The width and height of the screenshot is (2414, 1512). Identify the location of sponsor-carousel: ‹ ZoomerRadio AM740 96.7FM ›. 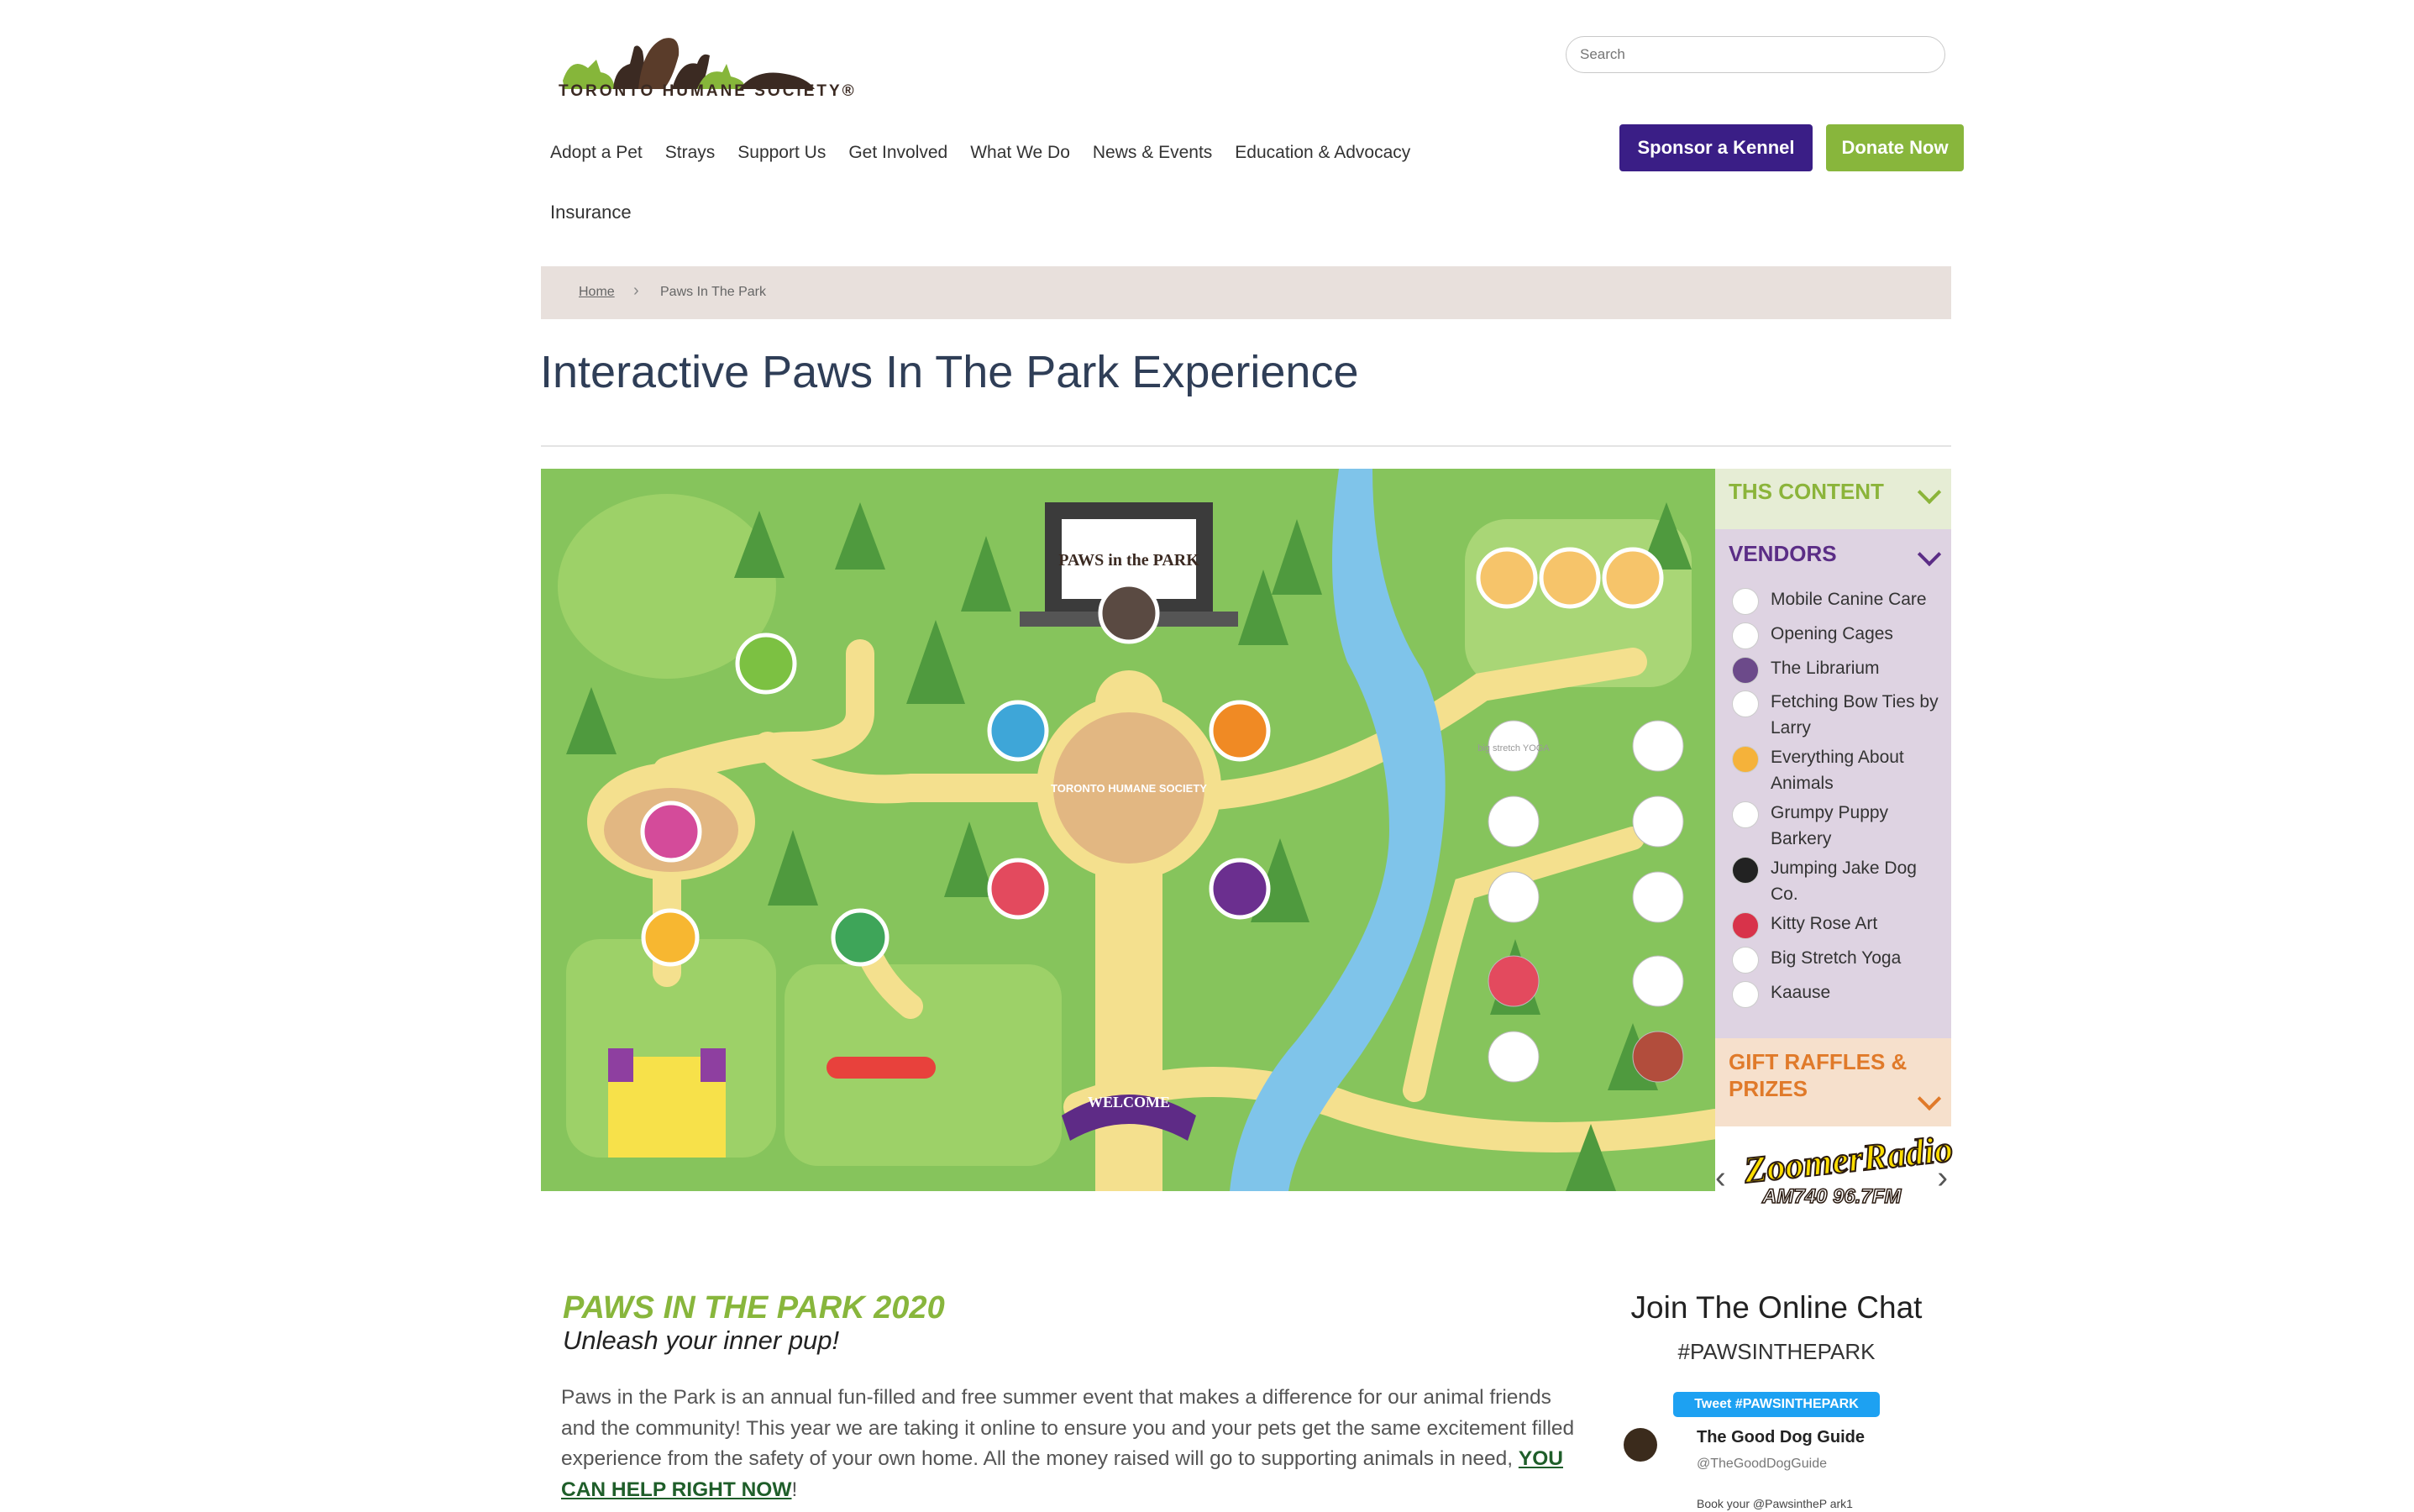
(1835, 1176).